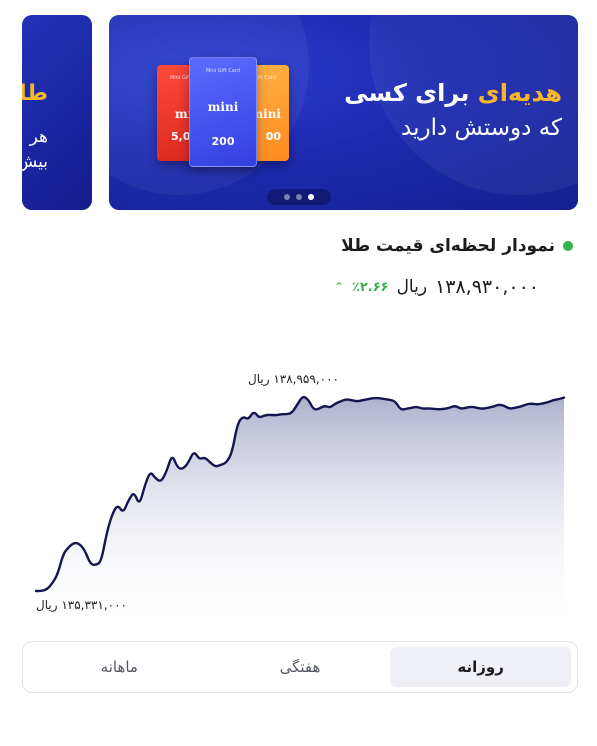 This screenshot has height=746, width=597. What do you see at coordinates (81, 605) in the screenshot?
I see `chart-min-label: ۱۳۵,۳۳۱,۰۰۰ ریال` at bounding box center [81, 605].